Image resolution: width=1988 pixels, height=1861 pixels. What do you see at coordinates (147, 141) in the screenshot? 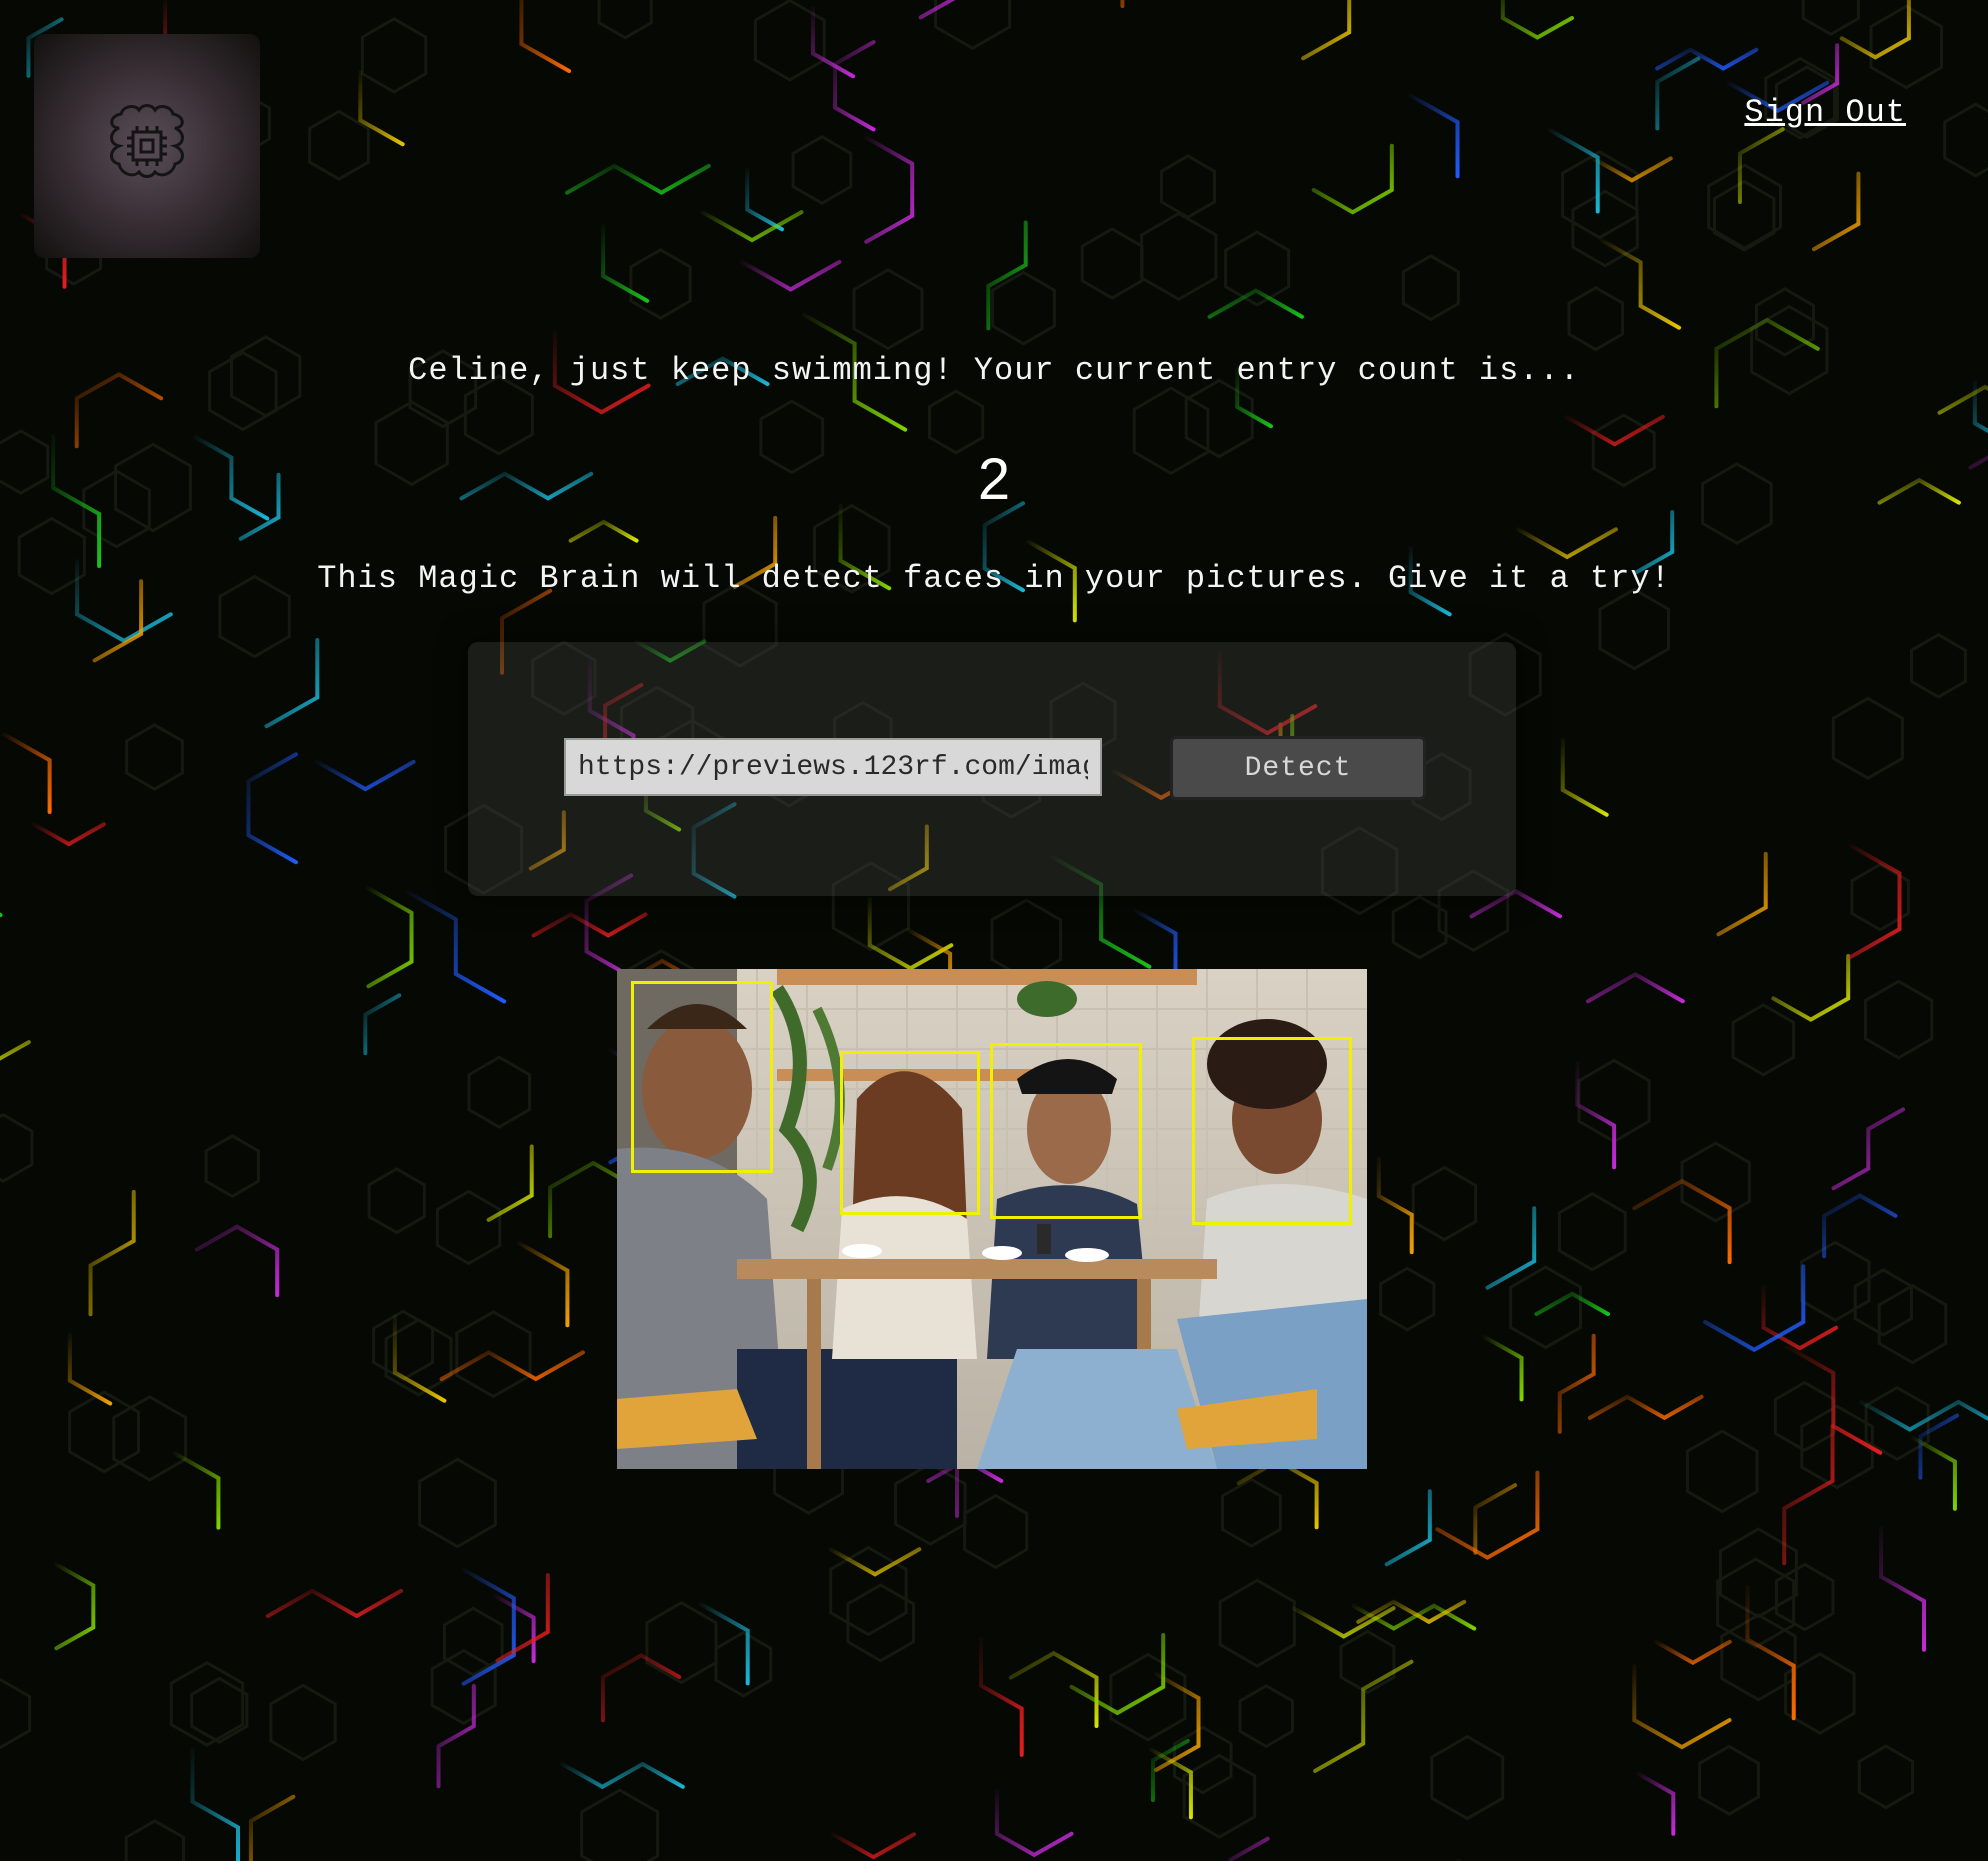
I see `brain-chip-icon` at bounding box center [147, 141].